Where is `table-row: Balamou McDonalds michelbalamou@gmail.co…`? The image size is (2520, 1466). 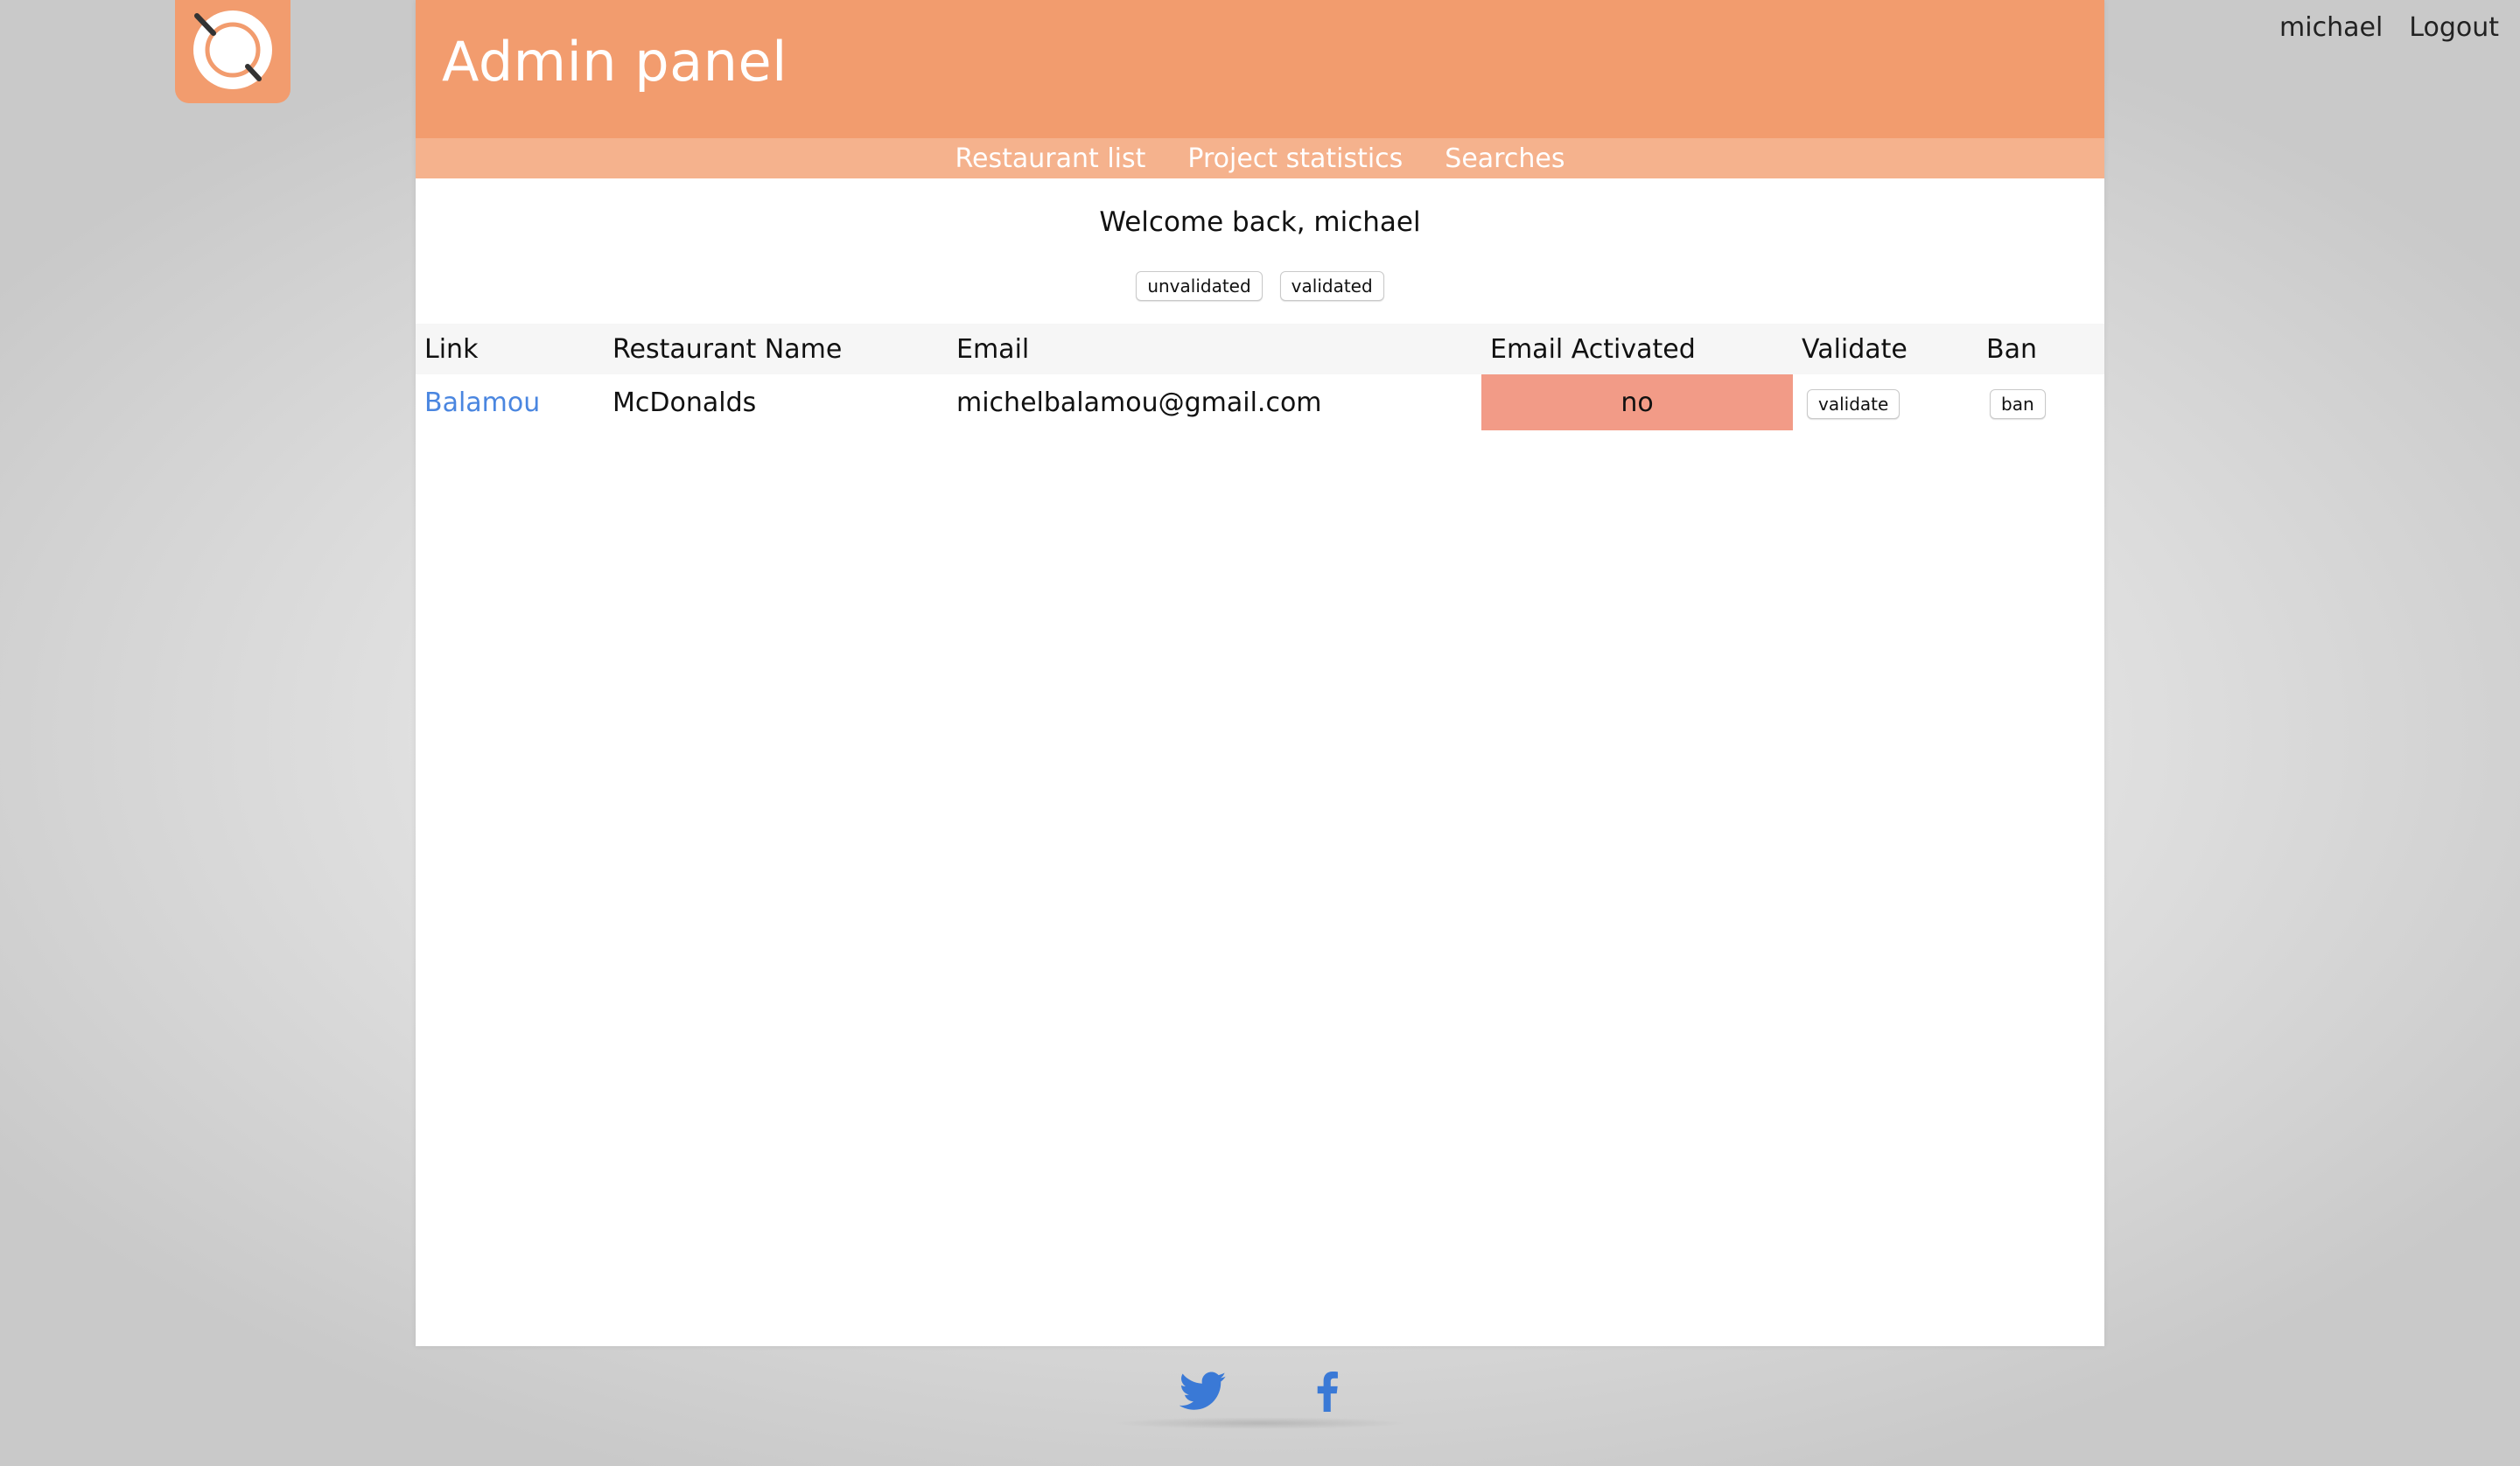
table-row: Balamou McDonalds michelbalamou@gmail.co… is located at coordinates (1260, 402).